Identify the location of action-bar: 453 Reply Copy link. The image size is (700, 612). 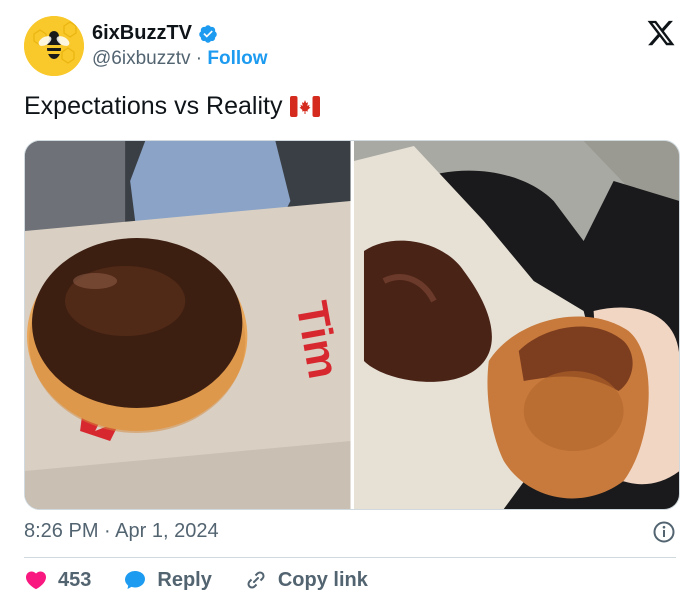
(212, 580).